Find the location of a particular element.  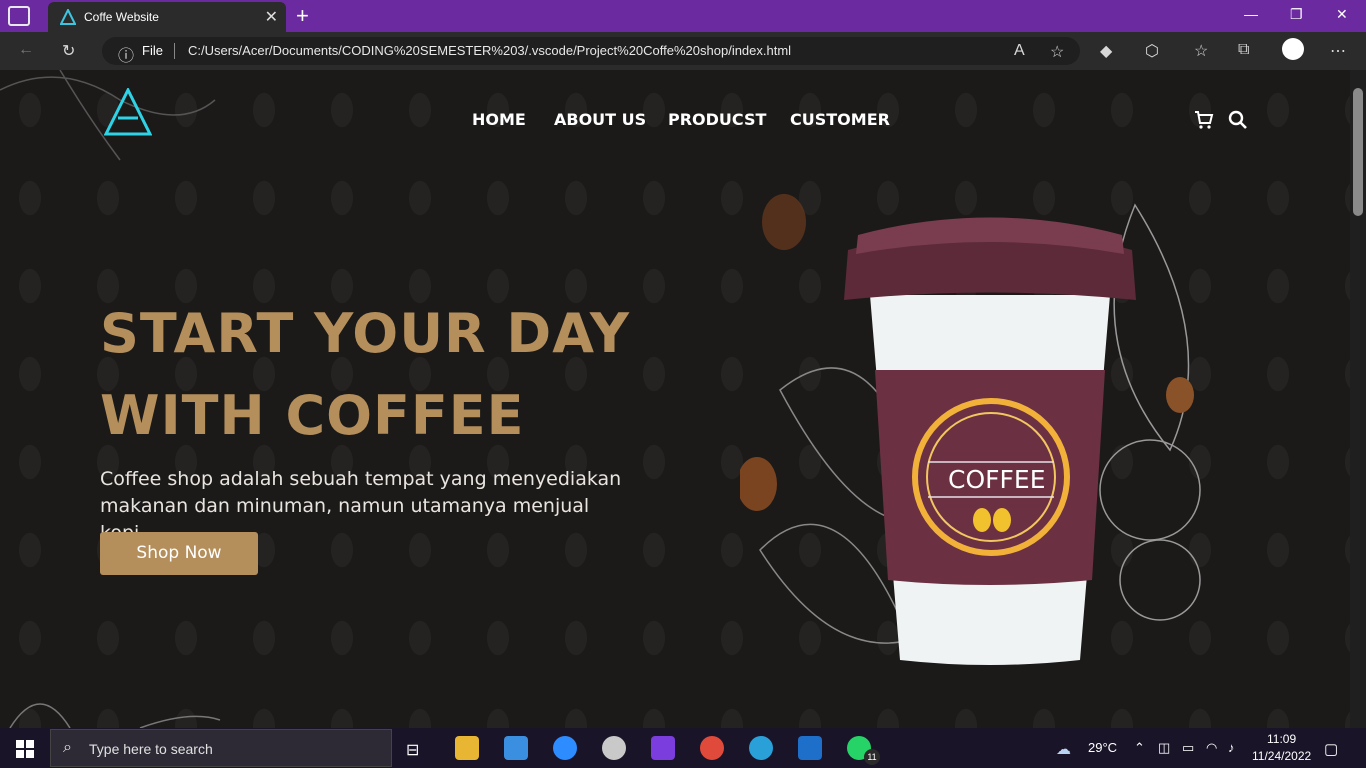

hero-heading-line2: WITH COFFEE is located at coordinates (312, 415).